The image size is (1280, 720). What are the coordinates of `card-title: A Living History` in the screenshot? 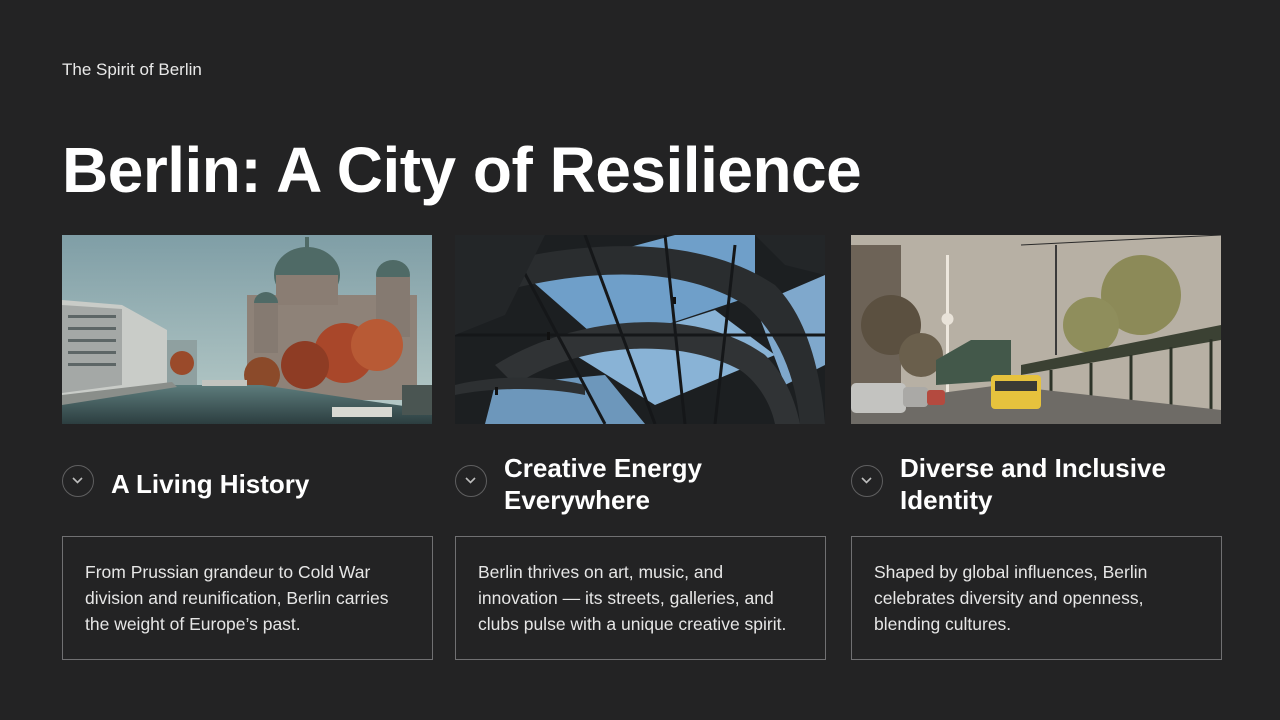 It's located at (210, 484).